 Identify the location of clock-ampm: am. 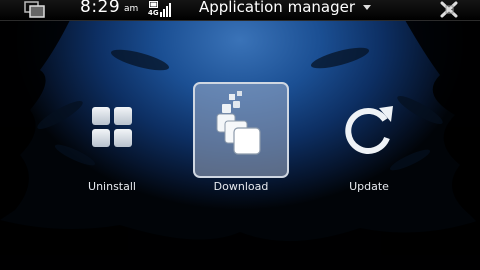
(131, 9).